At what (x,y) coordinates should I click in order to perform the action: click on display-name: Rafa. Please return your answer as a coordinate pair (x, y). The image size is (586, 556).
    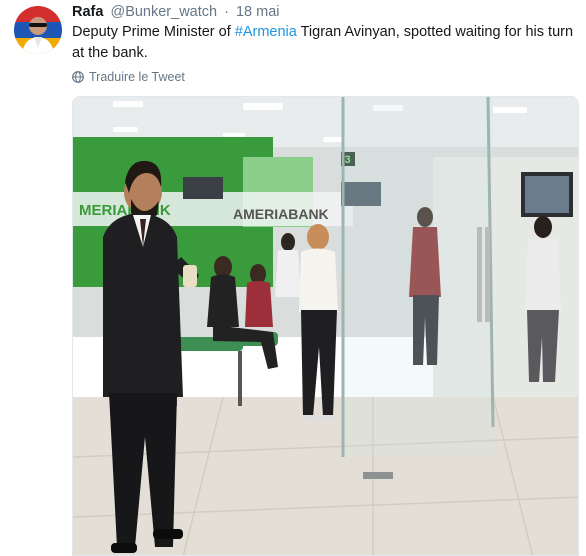
    Looking at the image, I should click on (87, 12).